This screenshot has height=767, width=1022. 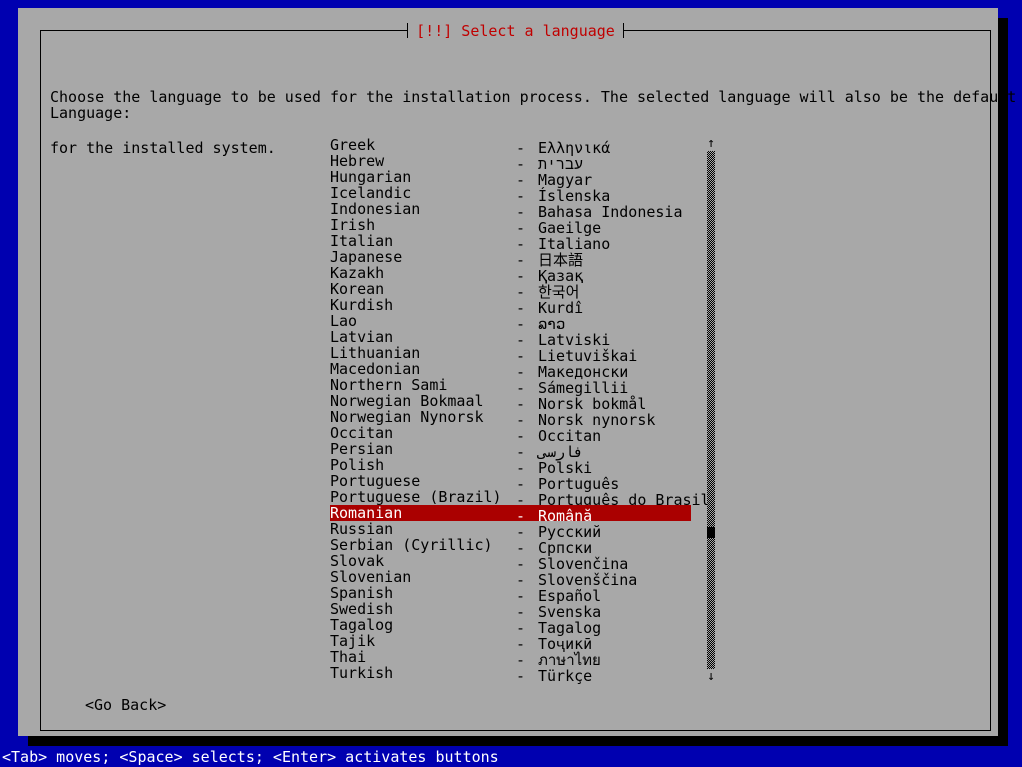 I want to click on language-list-item: Persian - فارسی, so click(x=510, y=450).